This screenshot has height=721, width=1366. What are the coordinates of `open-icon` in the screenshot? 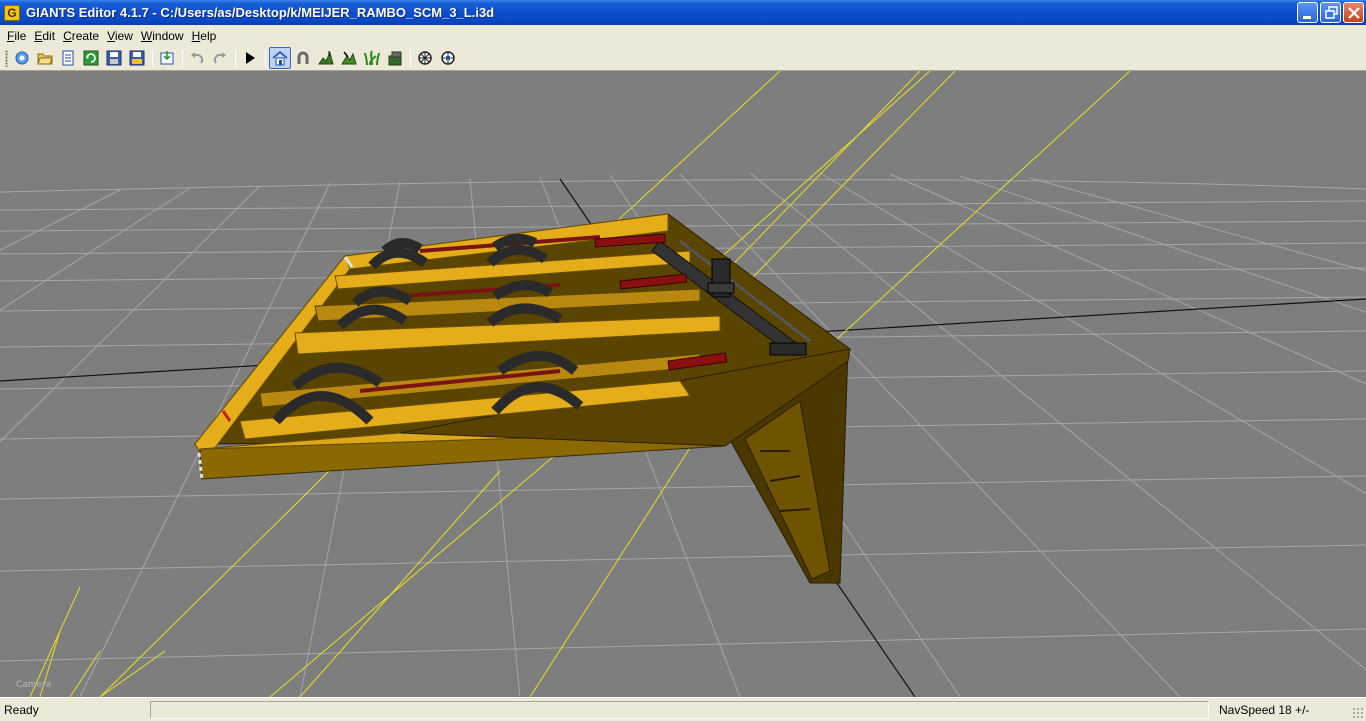 It's located at (45, 59).